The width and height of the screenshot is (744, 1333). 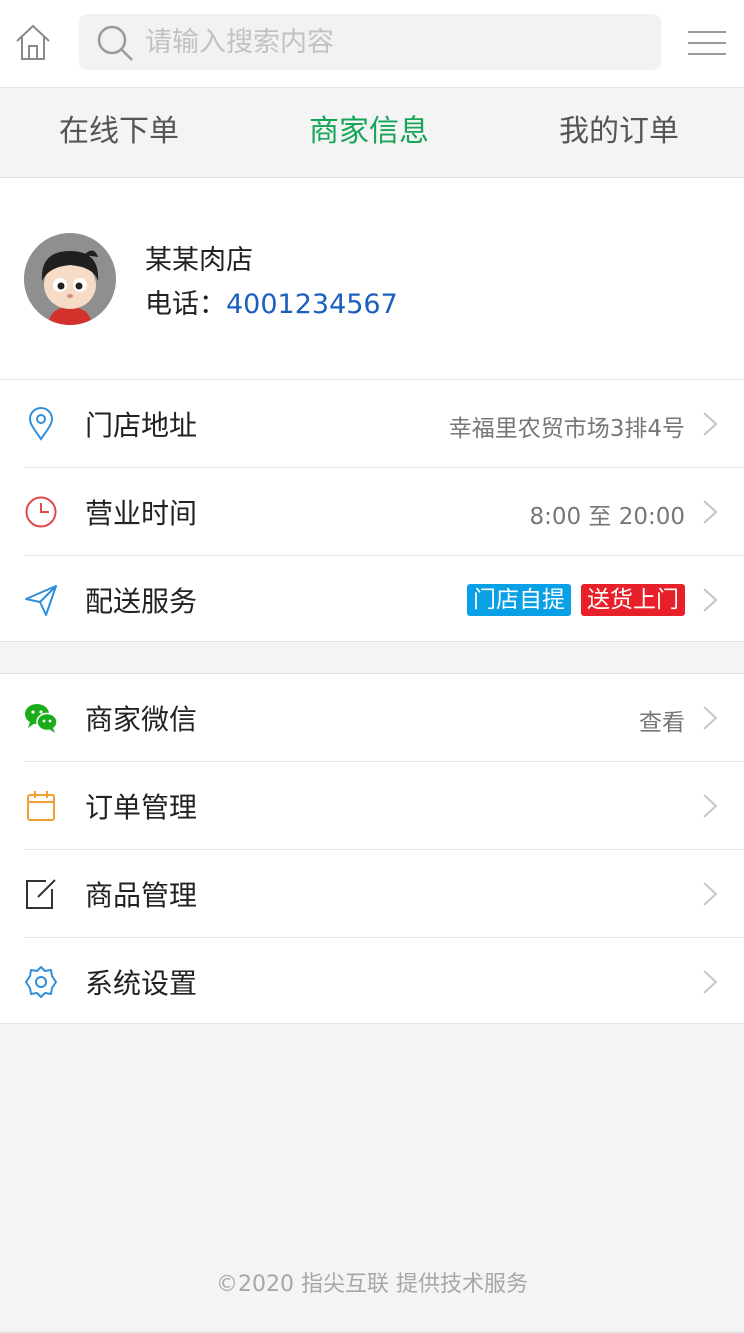 What do you see at coordinates (372, 718) in the screenshot?
I see `row-merchant-wechat: 商家微信 查看` at bounding box center [372, 718].